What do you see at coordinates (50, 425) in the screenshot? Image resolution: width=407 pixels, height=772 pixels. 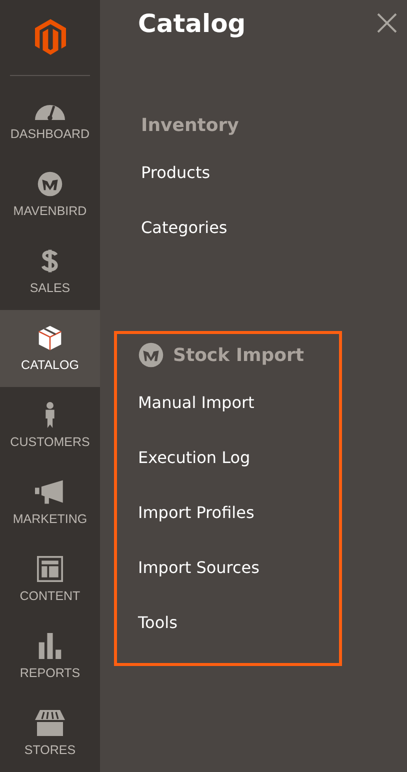 I see `nav-item: CUSTOMERS` at bounding box center [50, 425].